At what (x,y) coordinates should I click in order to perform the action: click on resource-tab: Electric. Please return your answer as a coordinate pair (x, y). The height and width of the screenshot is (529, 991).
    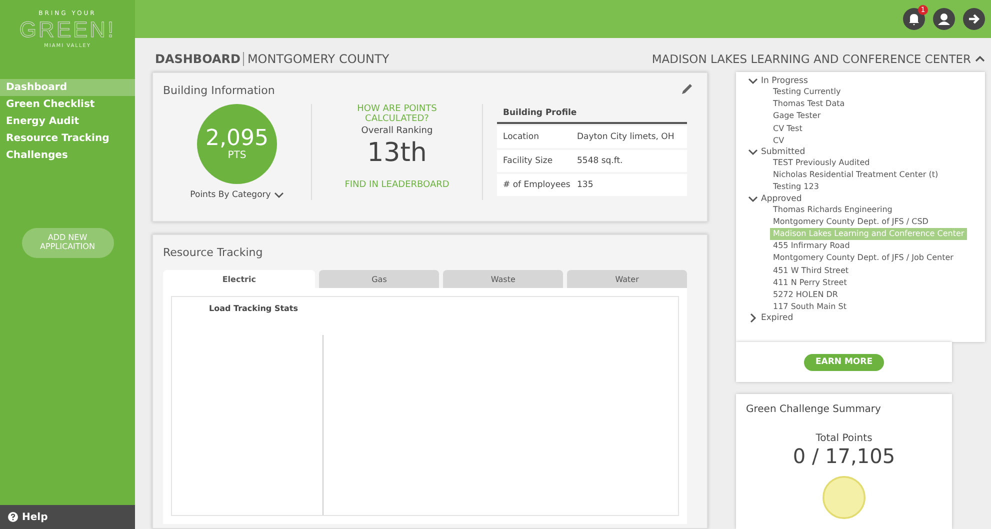
    Looking at the image, I should click on (239, 279).